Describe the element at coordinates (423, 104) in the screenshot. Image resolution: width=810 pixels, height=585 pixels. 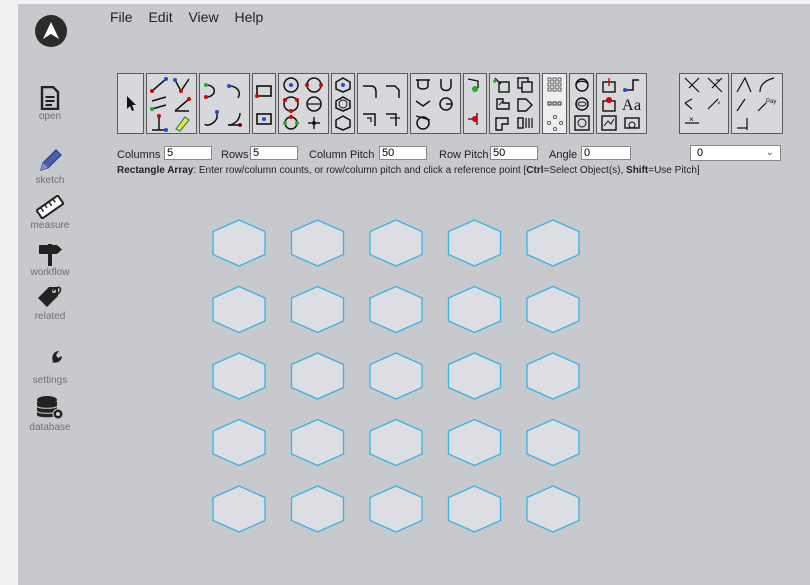
I see `keyway-icon` at that location.